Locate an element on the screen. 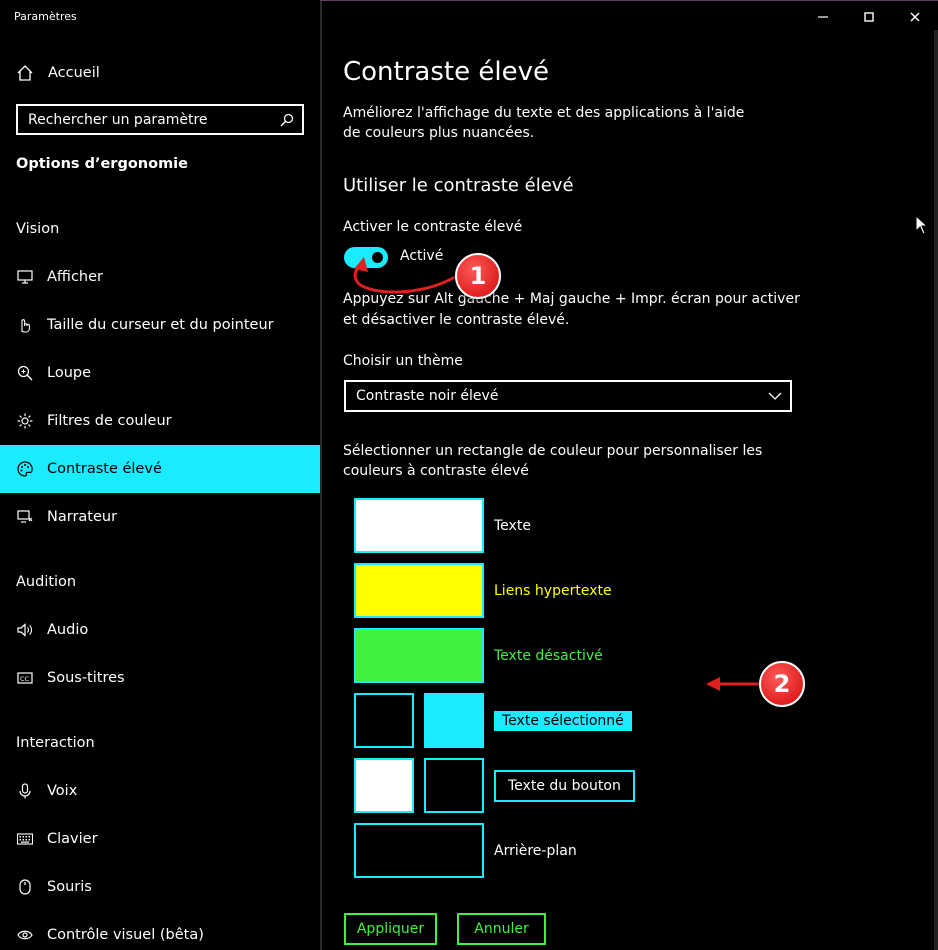  sidebar-item-label: Filtres de couleur is located at coordinates (109, 421).